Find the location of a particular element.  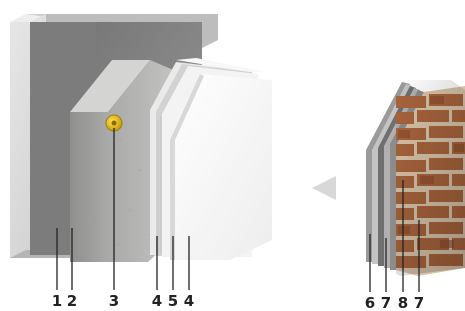

callout-labels: 1 2 3 4 5 4 6 7 8 7 is located at coordinates (238, 301).